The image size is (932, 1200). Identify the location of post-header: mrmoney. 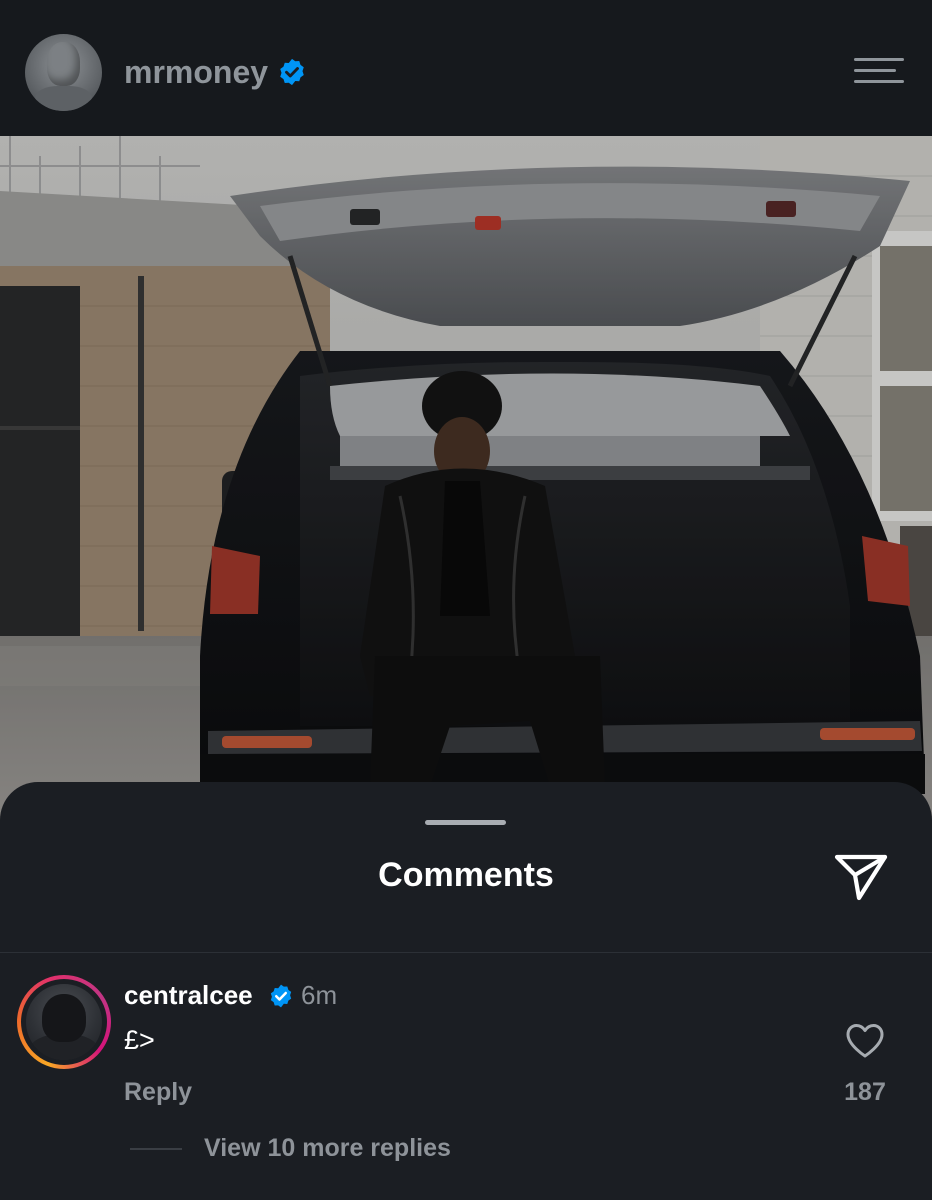
(466, 68).